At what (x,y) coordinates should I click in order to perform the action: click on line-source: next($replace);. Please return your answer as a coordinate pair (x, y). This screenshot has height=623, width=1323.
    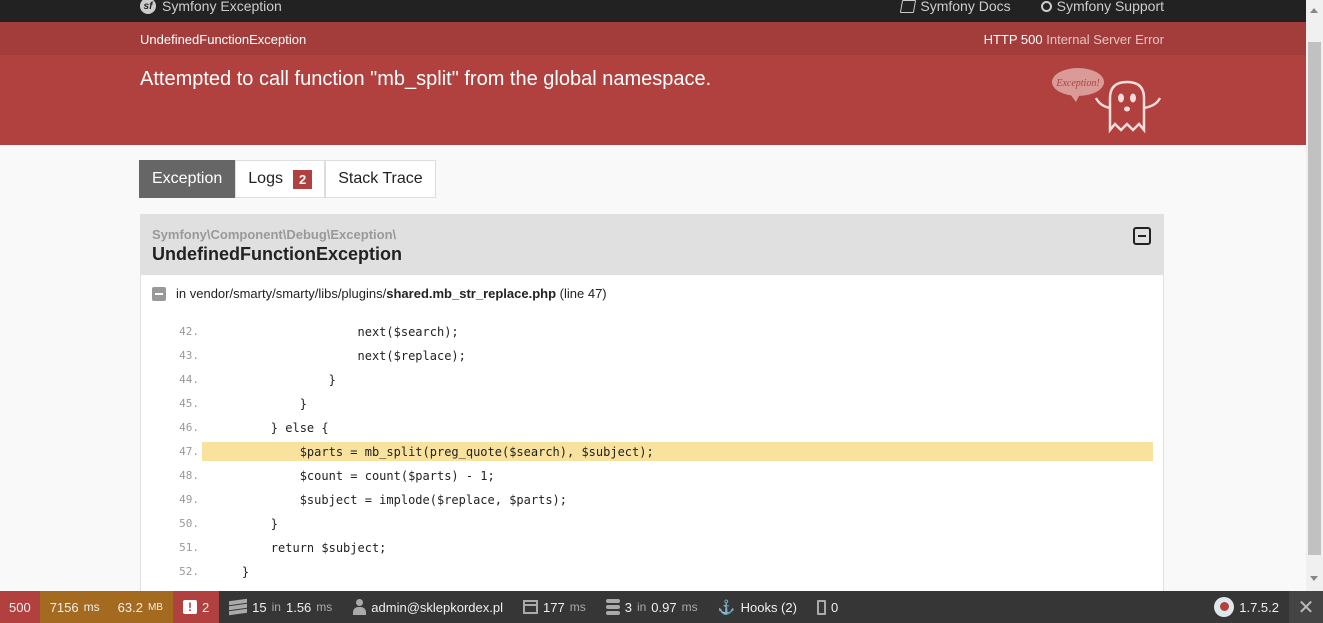
    Looking at the image, I should click on (339, 355).